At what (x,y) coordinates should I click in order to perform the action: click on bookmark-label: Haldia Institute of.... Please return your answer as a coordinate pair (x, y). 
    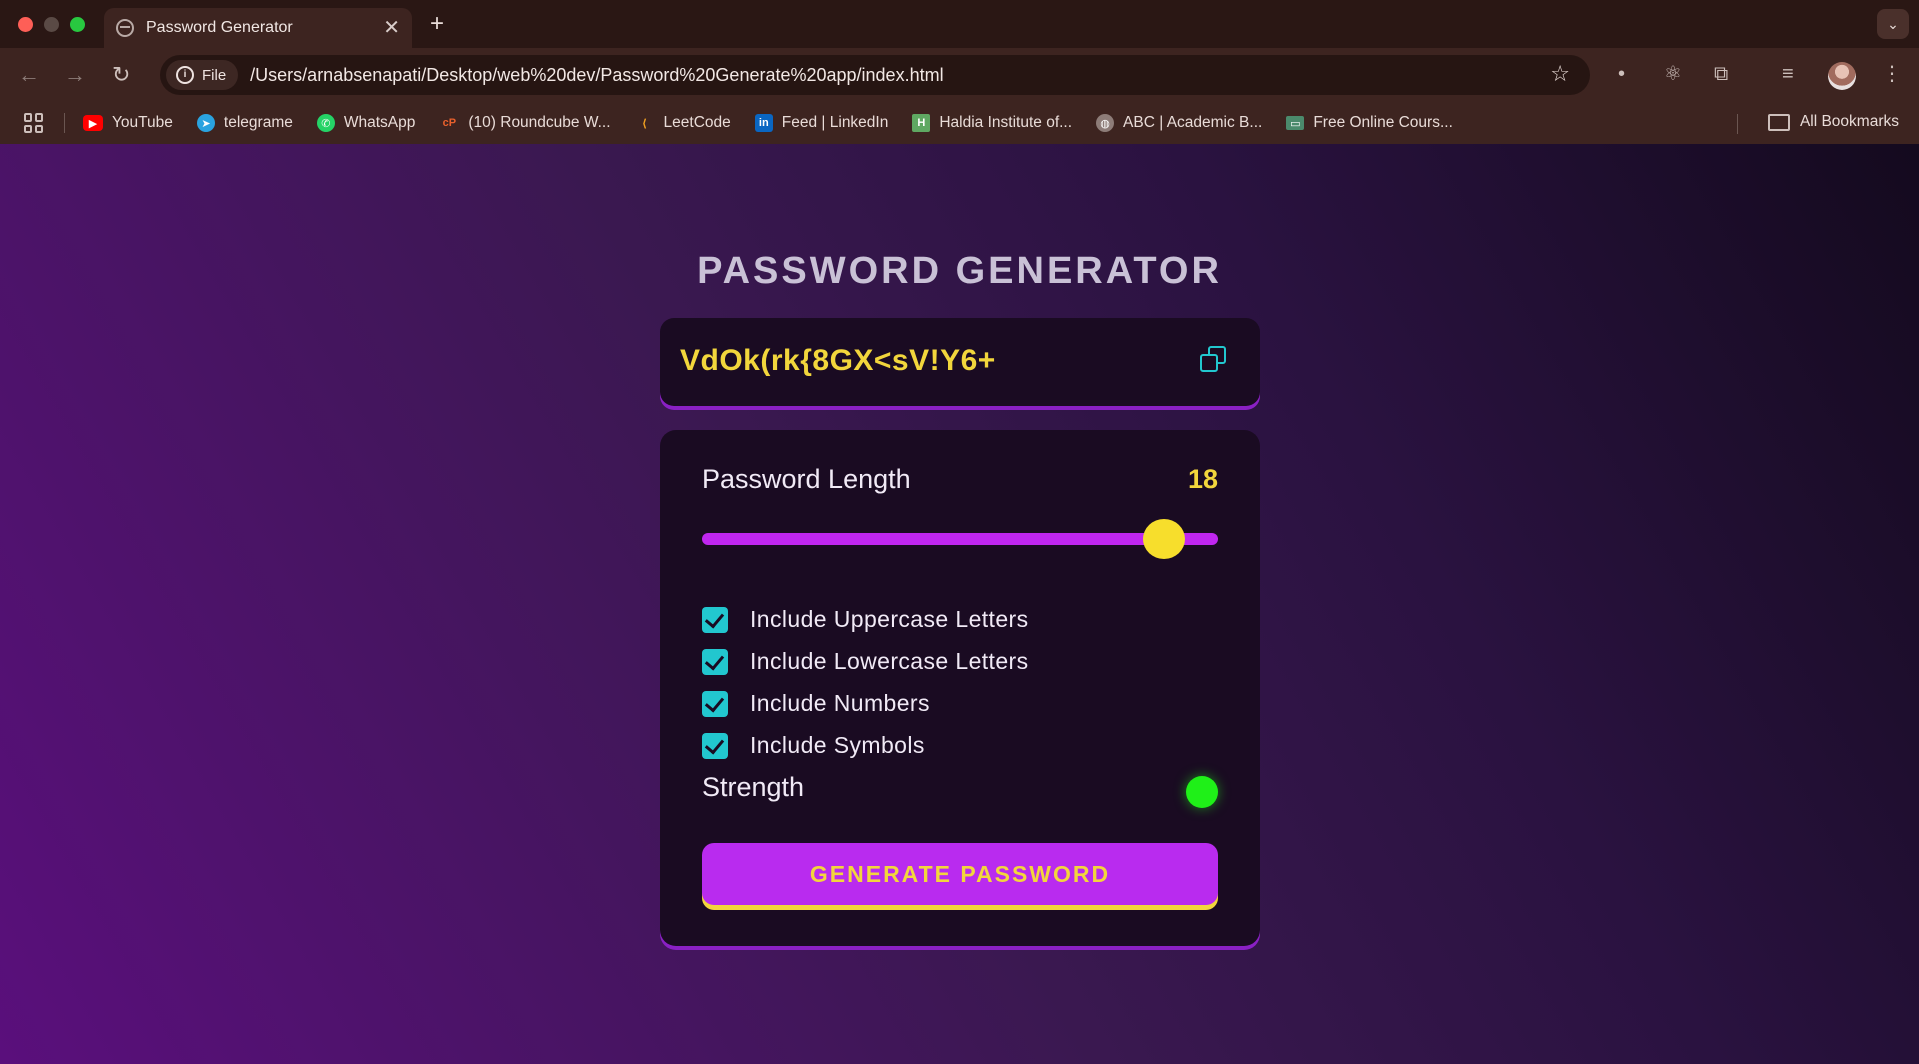
    Looking at the image, I should click on (1006, 122).